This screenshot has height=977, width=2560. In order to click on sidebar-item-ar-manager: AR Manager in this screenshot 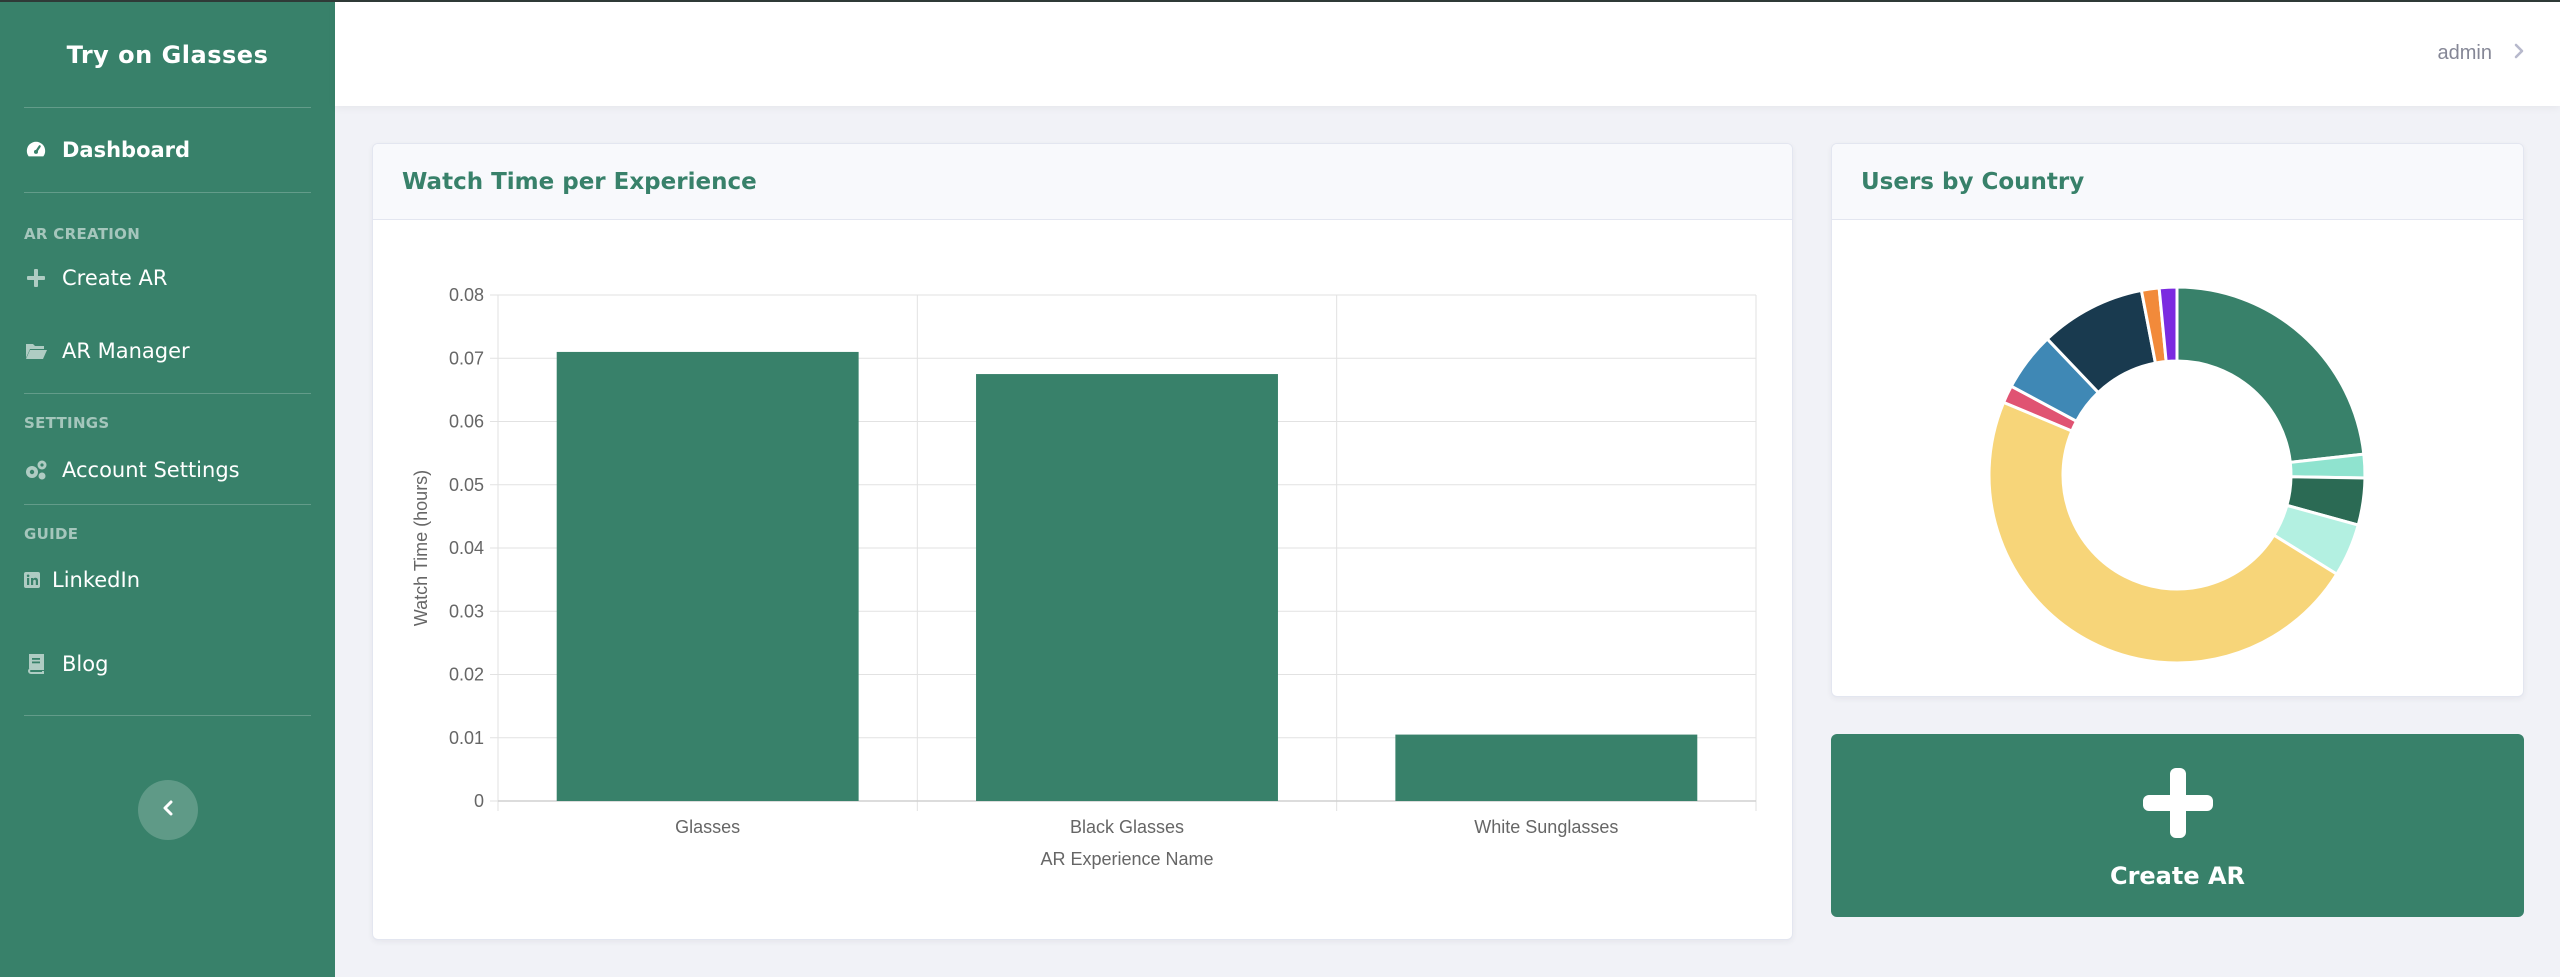, I will do `click(167, 351)`.